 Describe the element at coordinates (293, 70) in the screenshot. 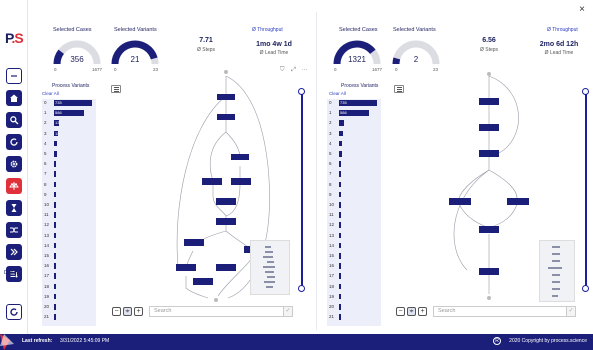

I see `expand-icon: ⤢` at that location.